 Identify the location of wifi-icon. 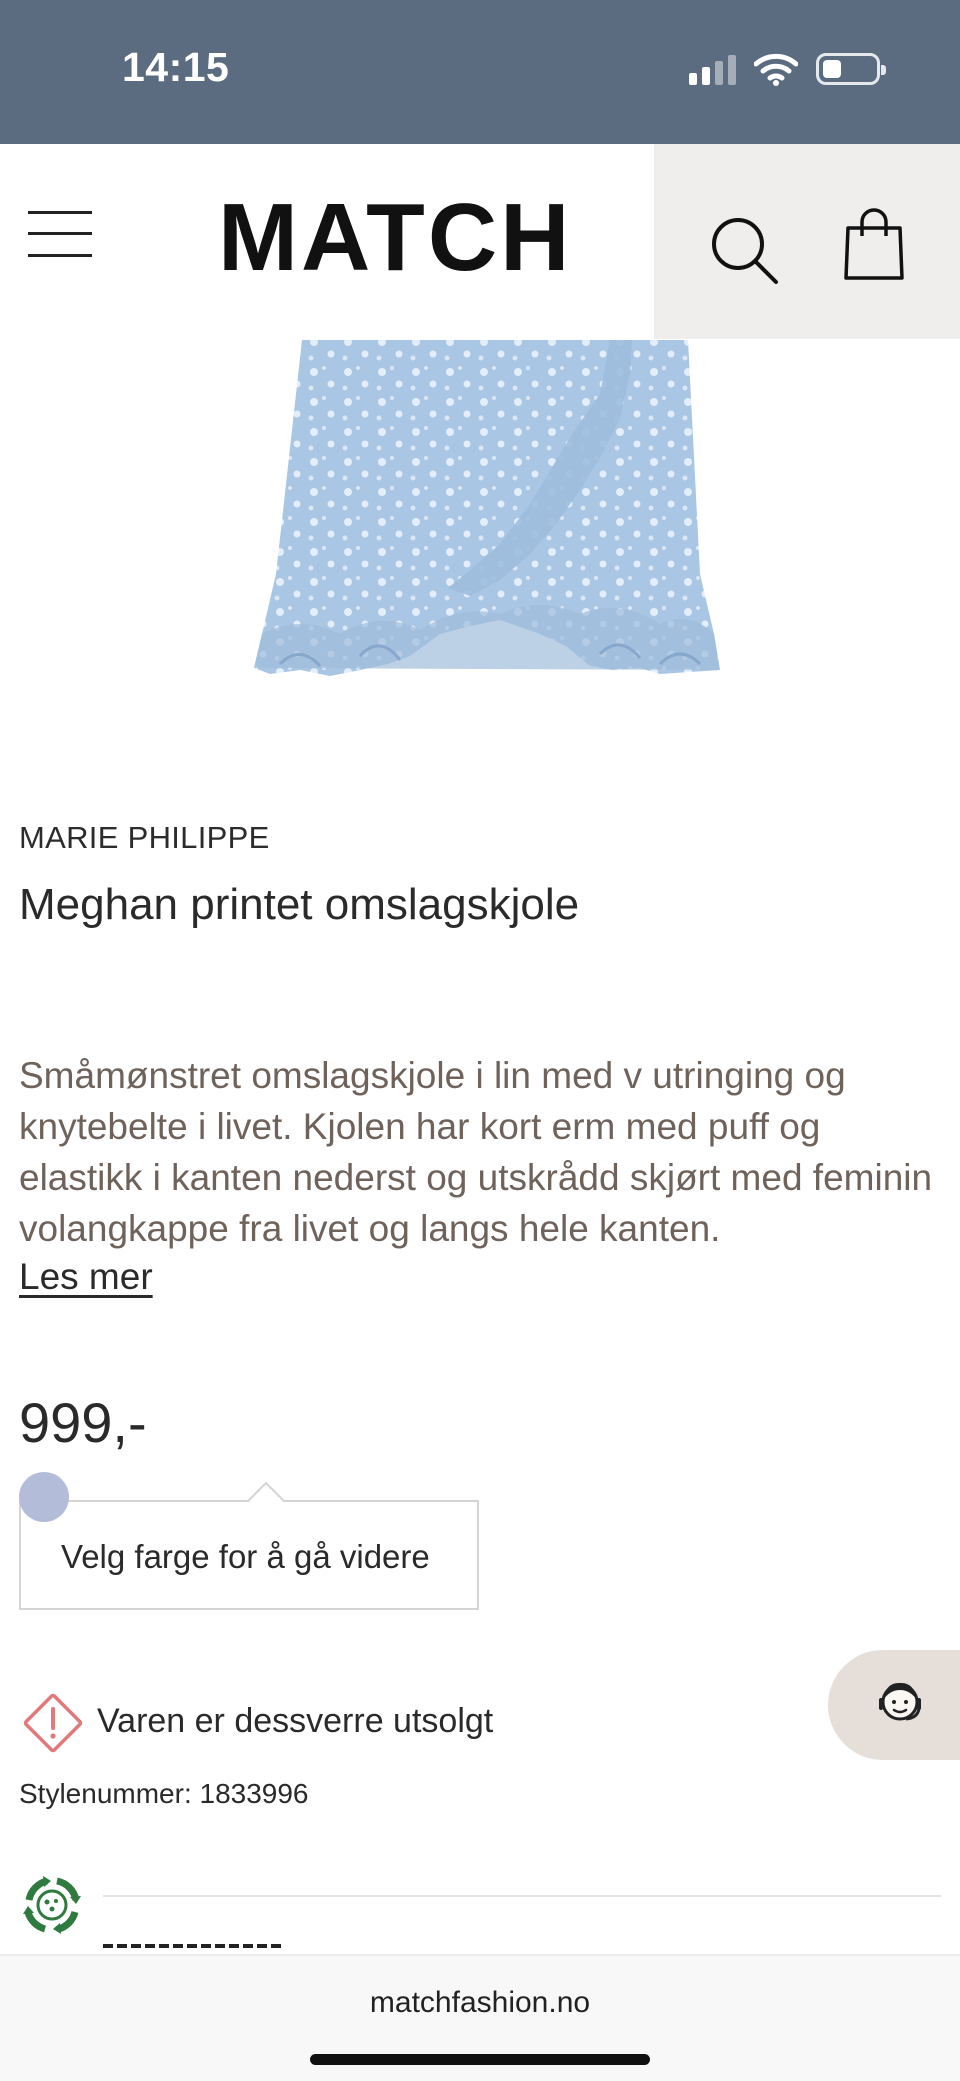
(776, 69).